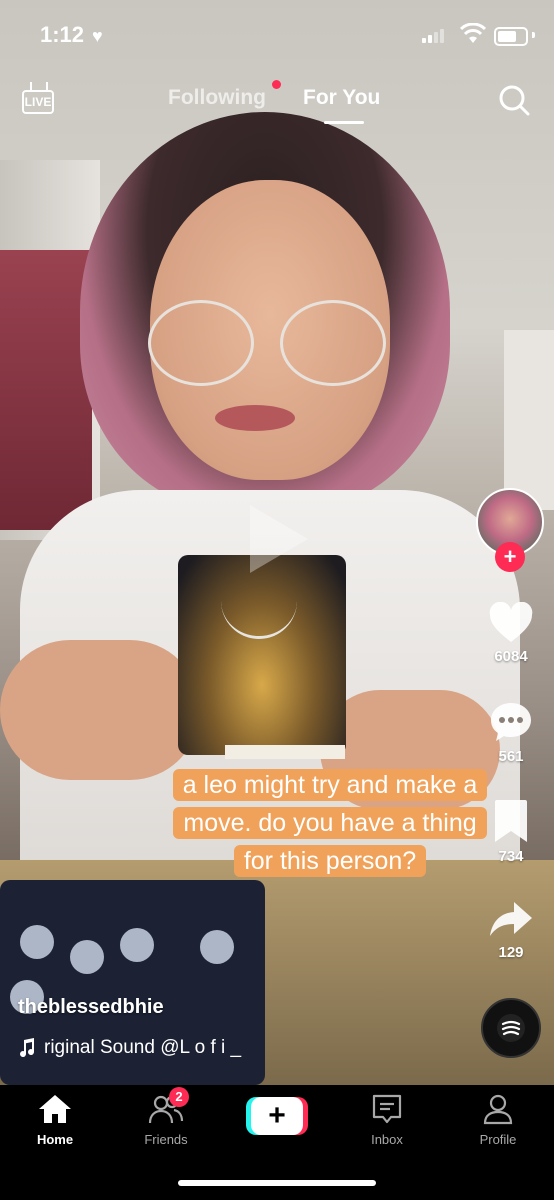  Describe the element at coordinates (201, 343) in the screenshot. I see `glasses-left-lens` at that location.